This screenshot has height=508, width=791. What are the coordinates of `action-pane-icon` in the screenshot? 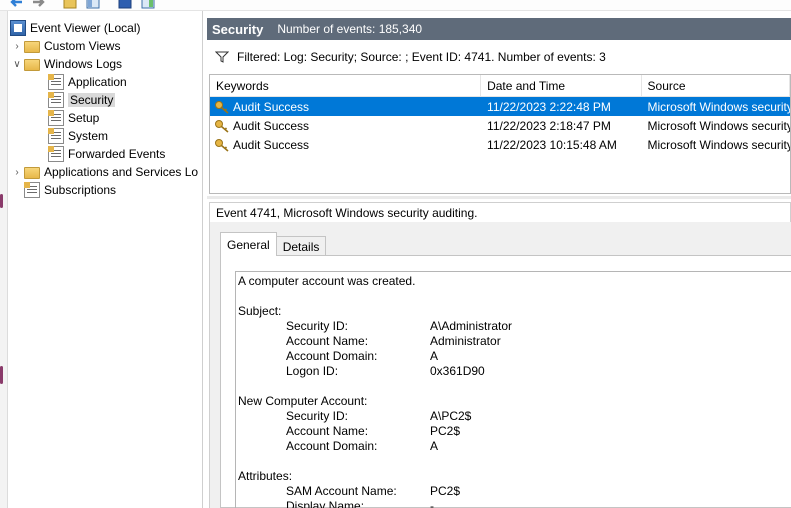 It's located at (148, 4).